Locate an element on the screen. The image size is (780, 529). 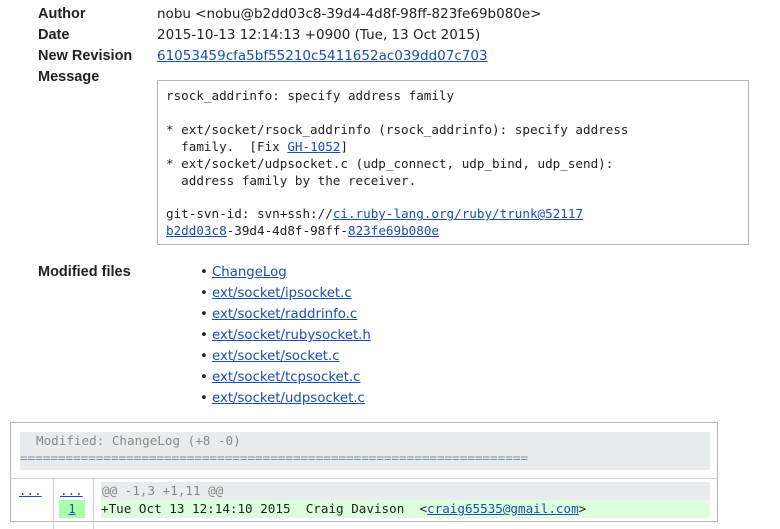
list-item: • ext/socket/rubysocket.h is located at coordinates (285, 335).